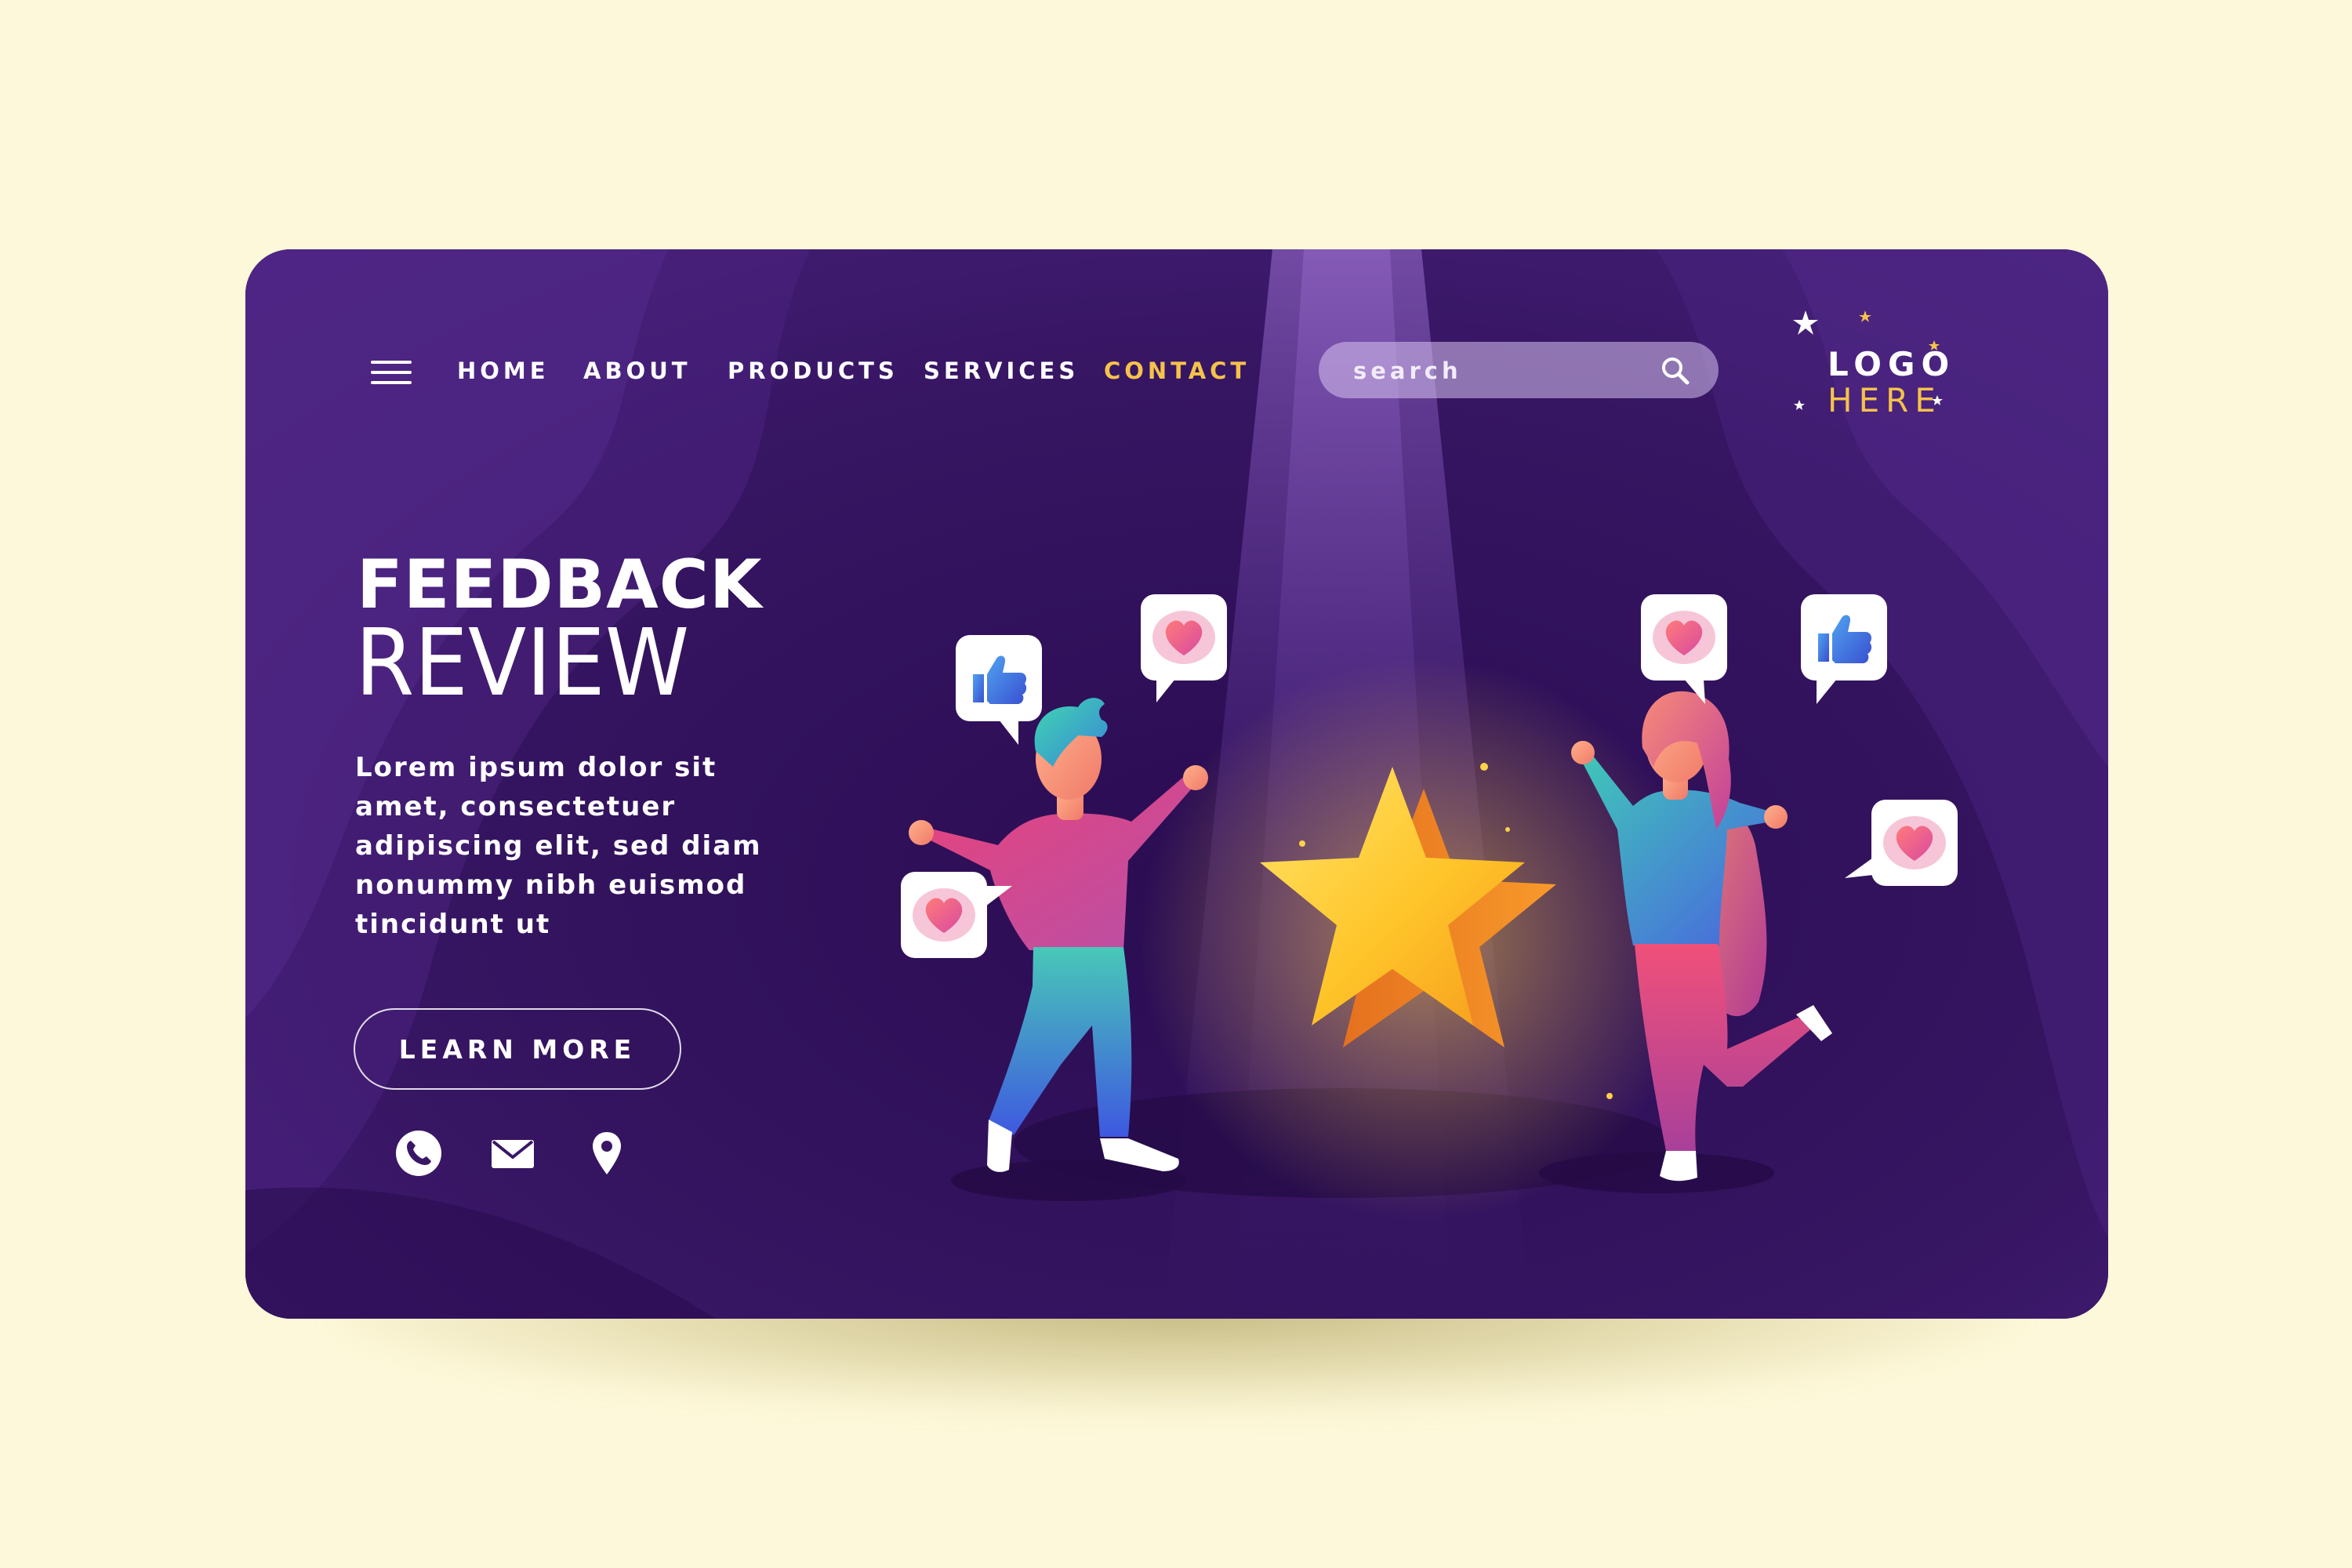  Describe the element at coordinates (1885, 400) in the screenshot. I see `logo-text-line2: HERE` at that location.